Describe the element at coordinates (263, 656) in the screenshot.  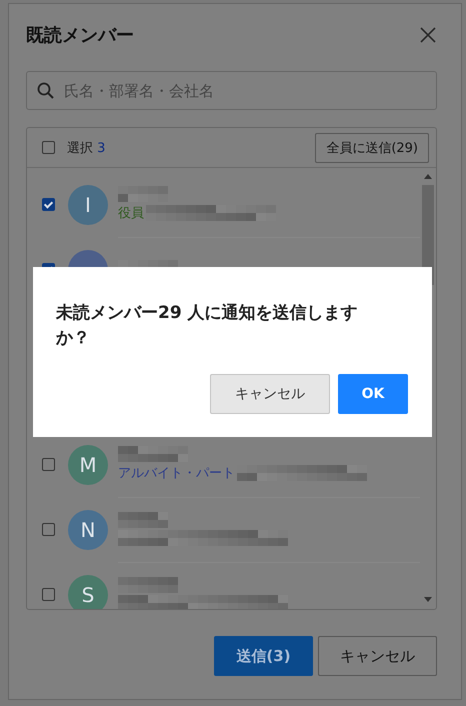
I see `send-button: 送信(3)` at that location.